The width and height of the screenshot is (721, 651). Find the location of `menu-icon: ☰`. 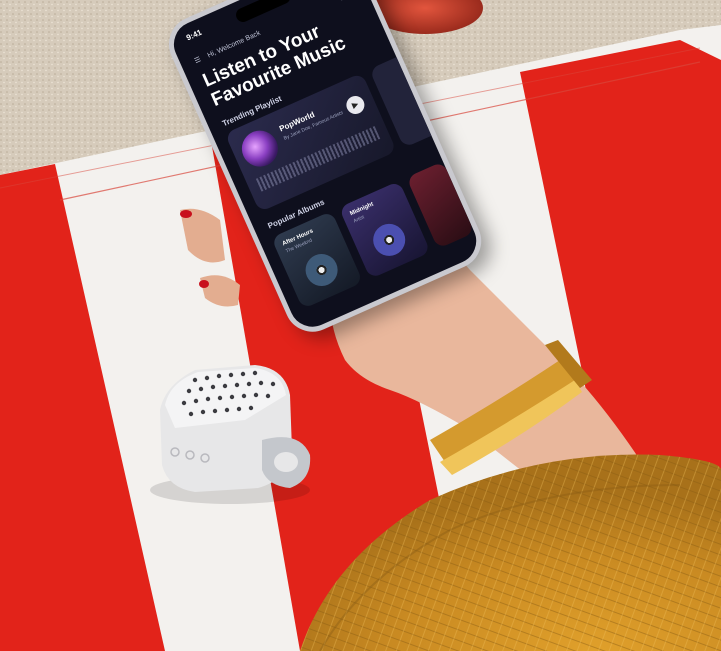

menu-icon: ☰ is located at coordinates (198, 60).